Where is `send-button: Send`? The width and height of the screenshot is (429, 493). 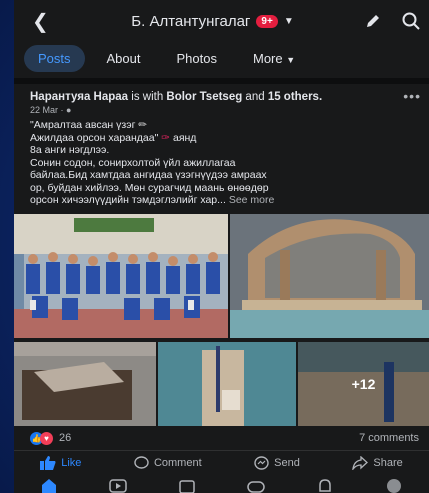 send-button: Send is located at coordinates (277, 462).